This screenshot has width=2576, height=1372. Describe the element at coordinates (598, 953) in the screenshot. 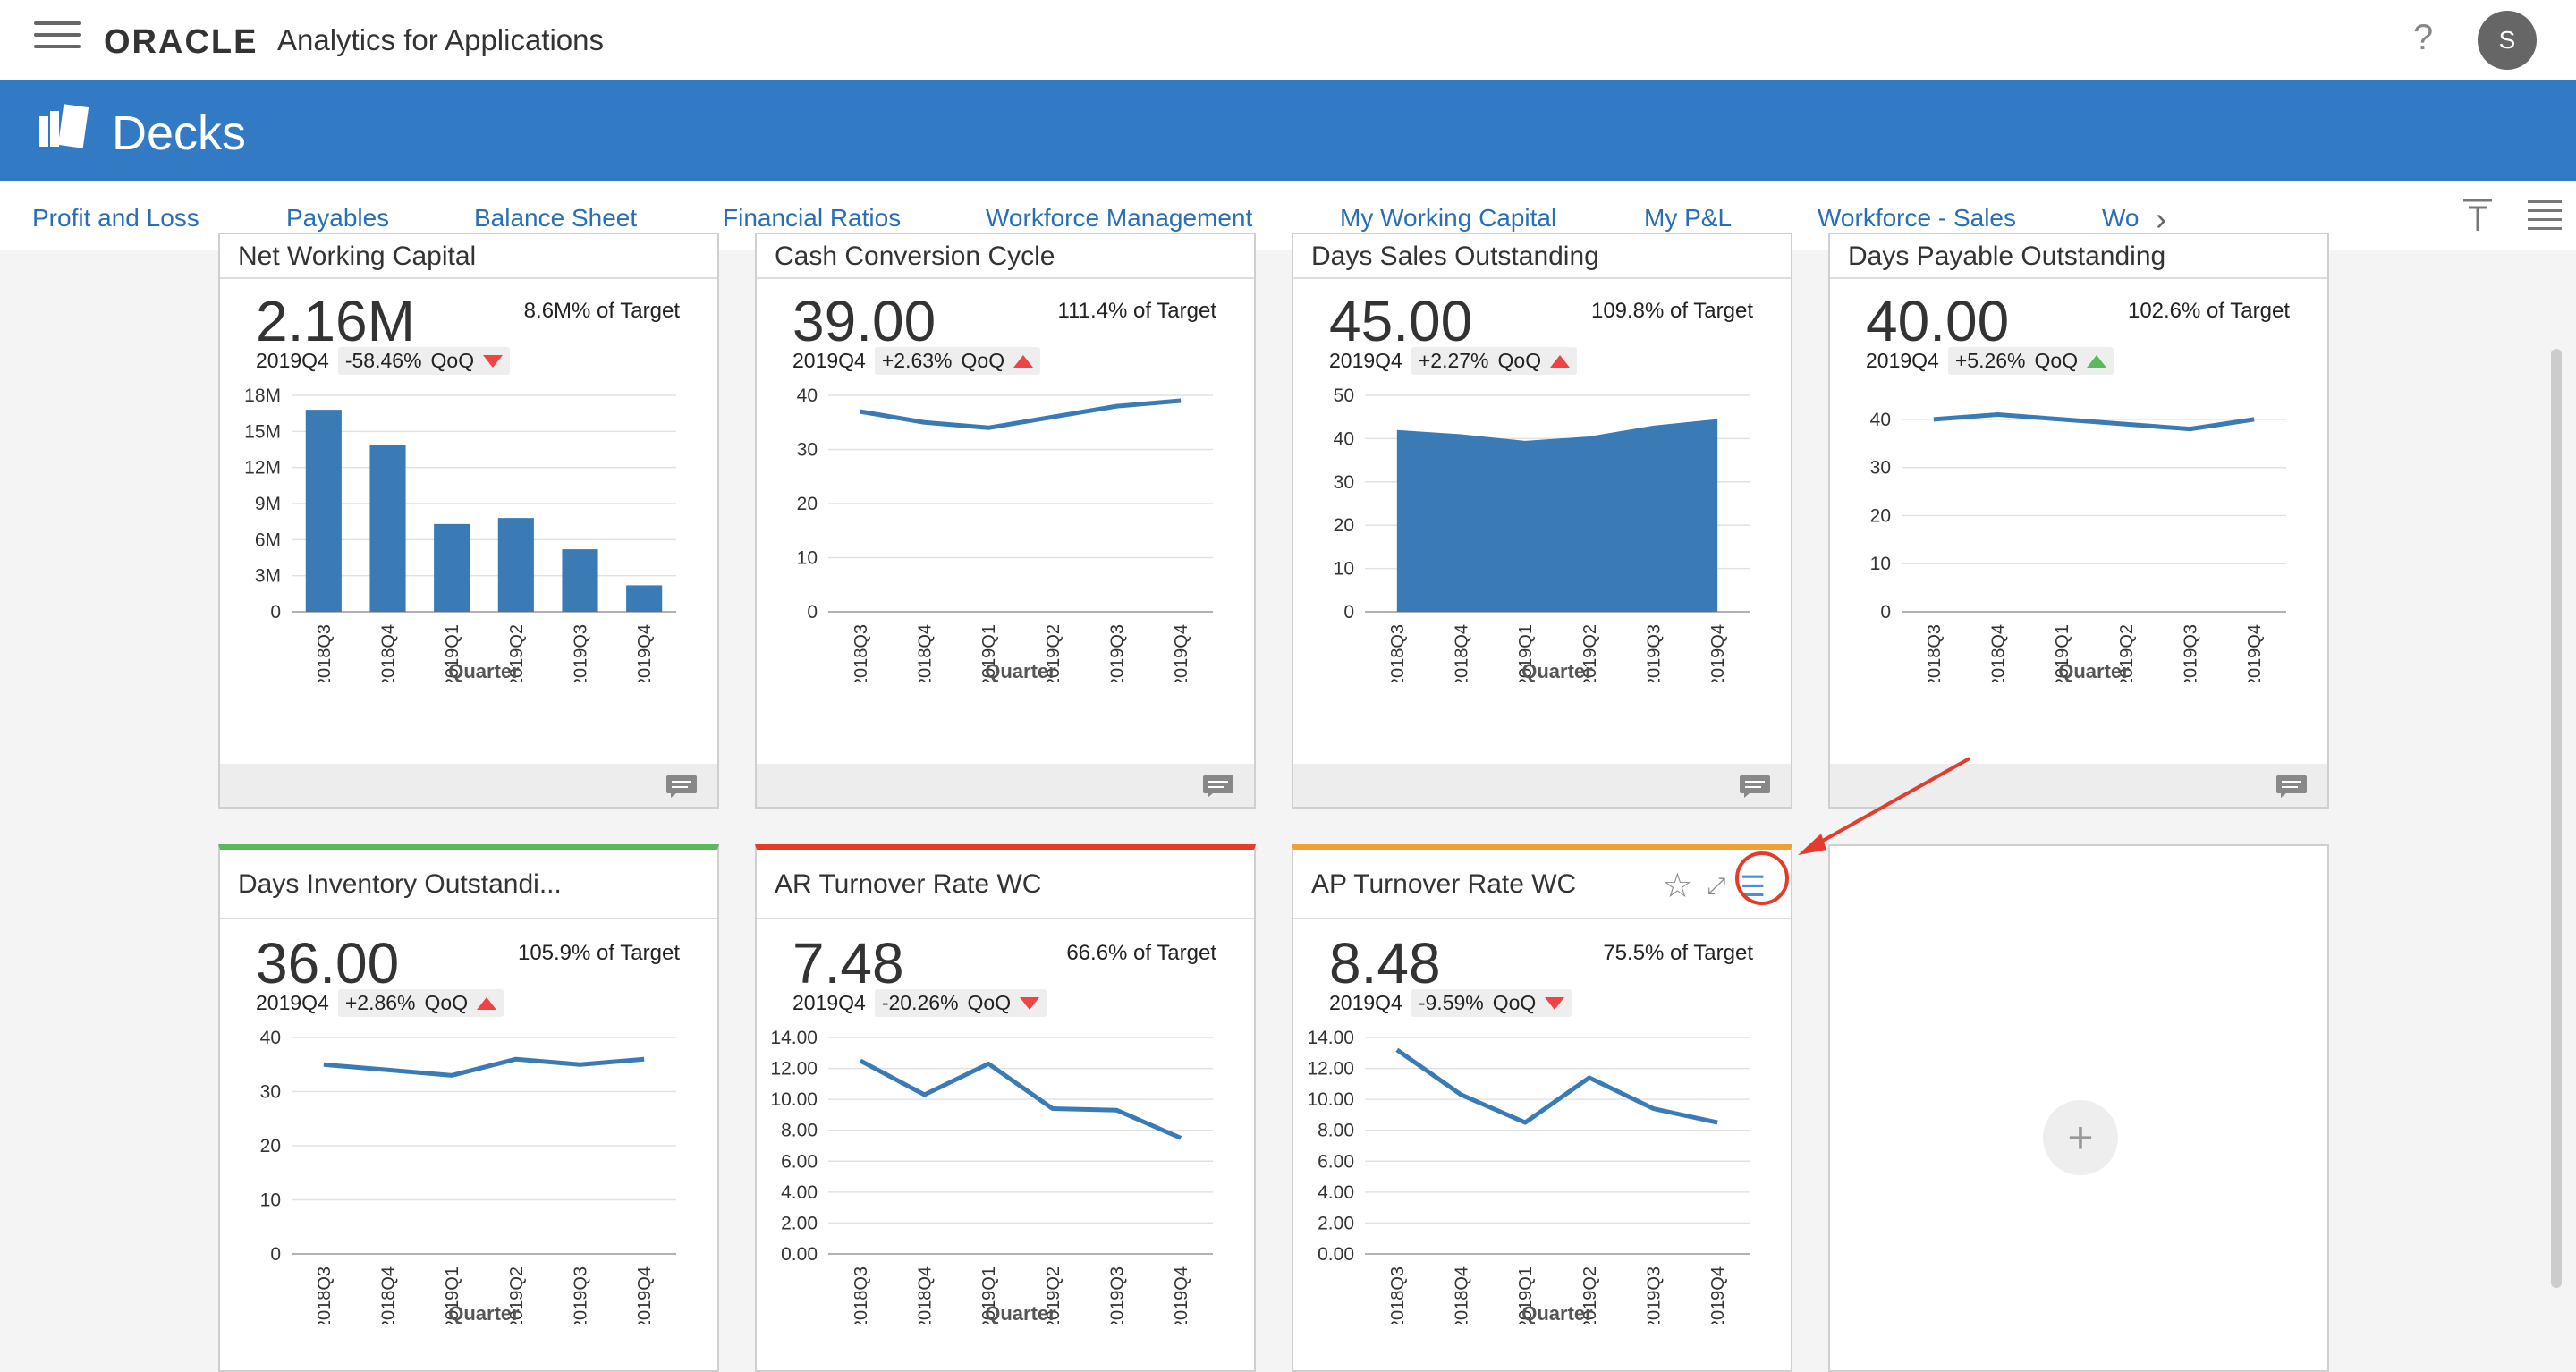

I see `target-percent: 105.9% of Target` at that location.